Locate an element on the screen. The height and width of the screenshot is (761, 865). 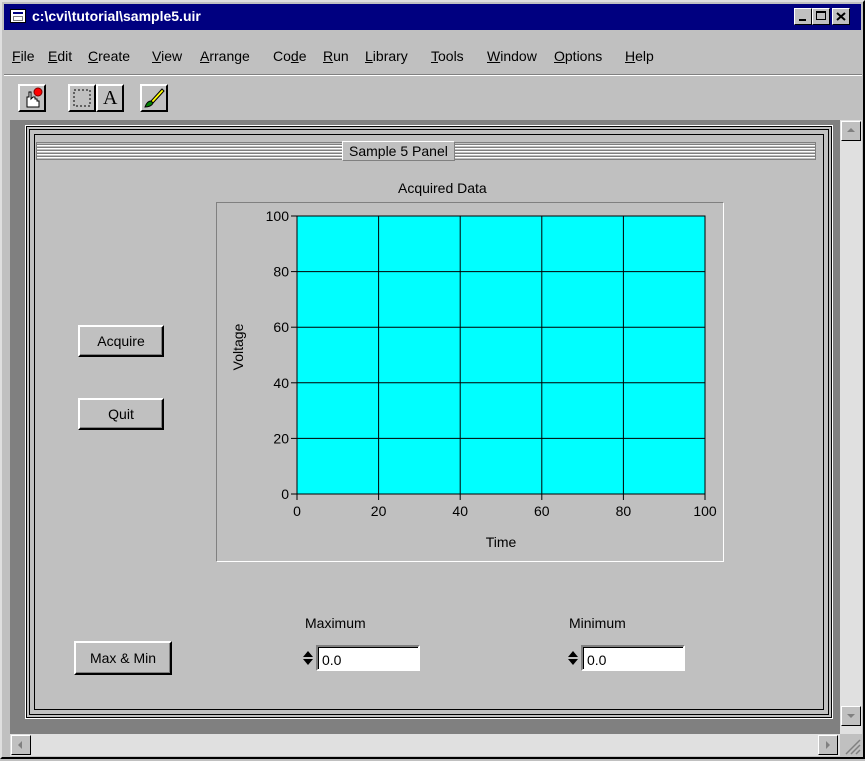
menu-help: Help is located at coordinates (639, 56).